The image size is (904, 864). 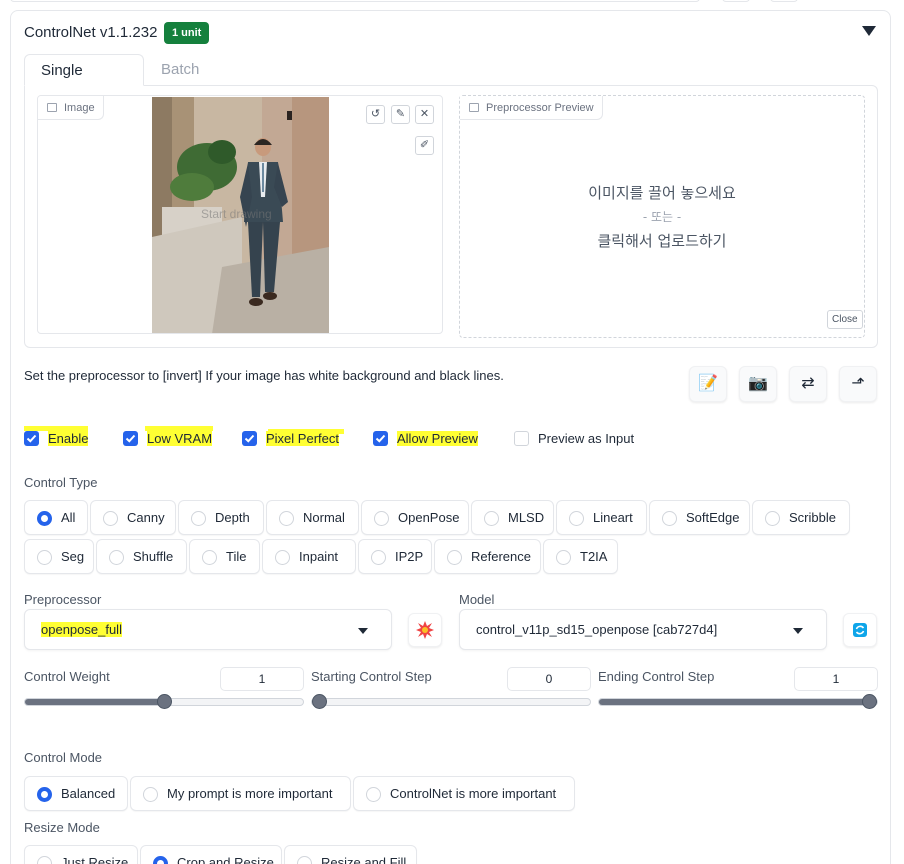 What do you see at coordinates (312, 517) in the screenshot?
I see `control-type-normal: Normal` at bounding box center [312, 517].